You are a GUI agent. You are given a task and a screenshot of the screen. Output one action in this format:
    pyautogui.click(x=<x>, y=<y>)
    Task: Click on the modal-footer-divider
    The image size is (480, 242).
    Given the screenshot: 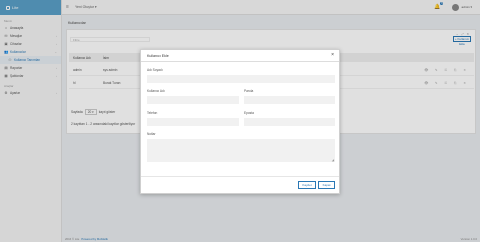 What is the action you would take?
    pyautogui.click(x=240, y=176)
    